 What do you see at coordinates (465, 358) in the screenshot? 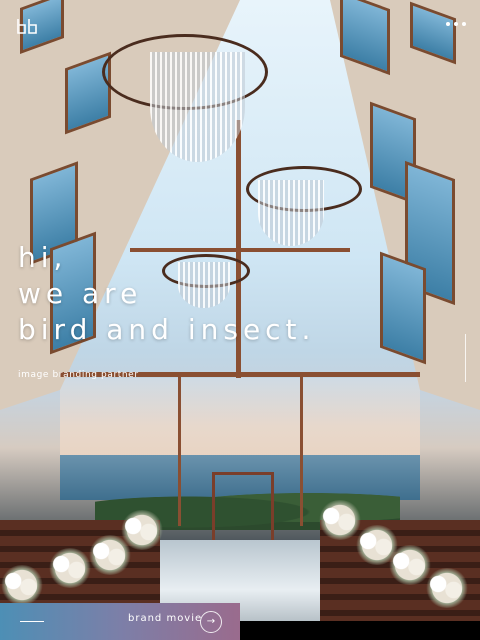
I see `scroll-indicator` at bounding box center [465, 358].